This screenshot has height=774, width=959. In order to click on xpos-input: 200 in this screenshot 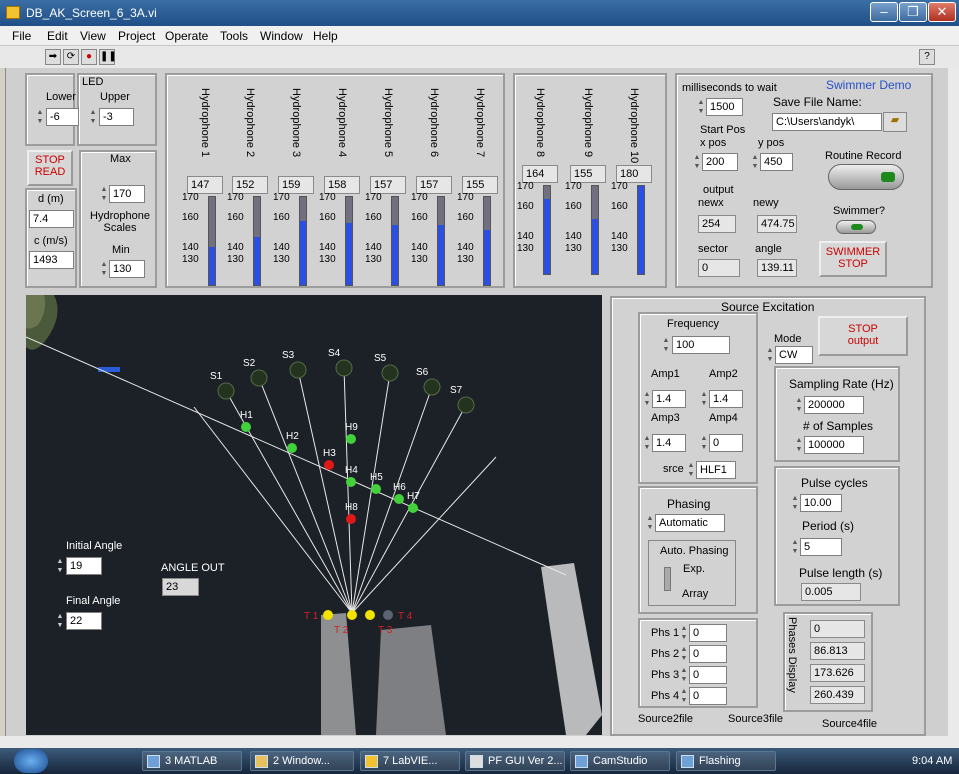, I will do `click(720, 162)`.